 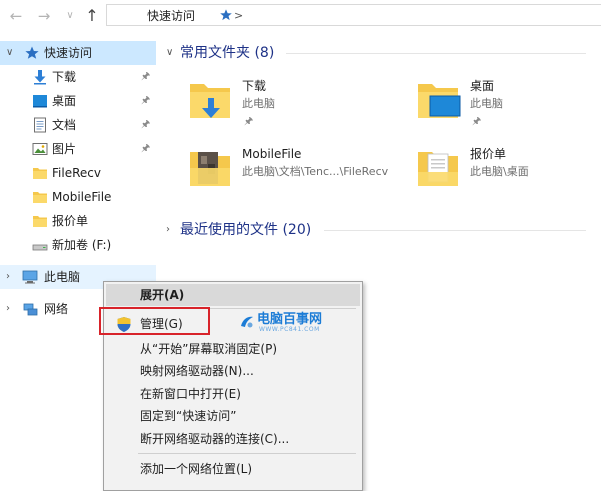 What do you see at coordinates (482, 86) in the screenshot?
I see `tile-name: 桌面` at bounding box center [482, 86].